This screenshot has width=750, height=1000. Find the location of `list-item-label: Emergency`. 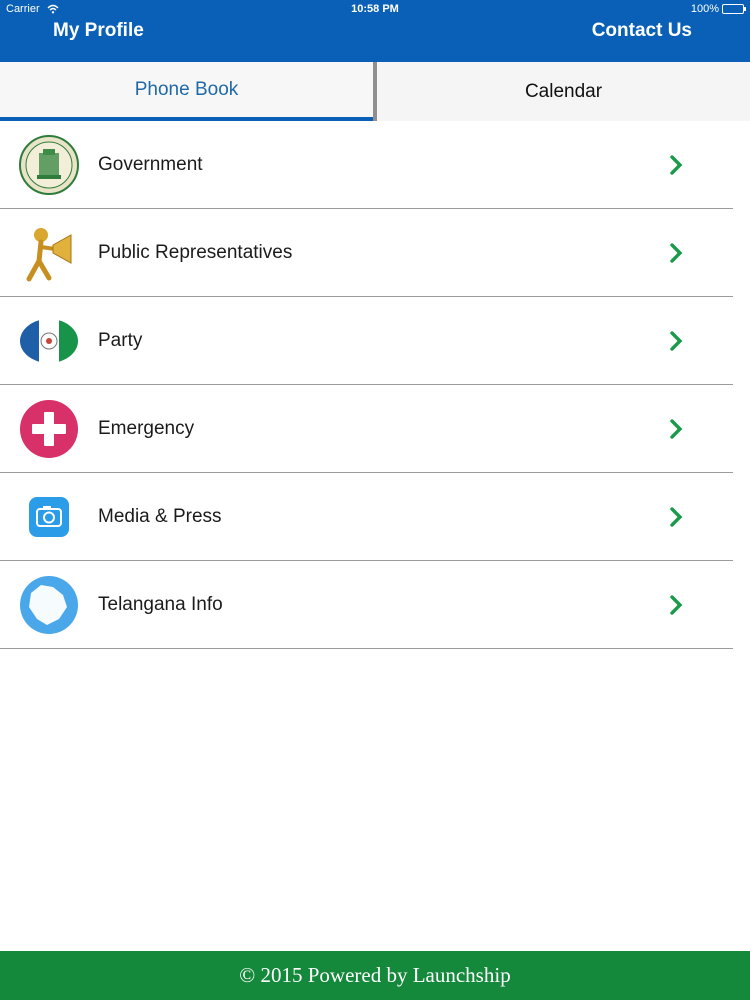

list-item-label: Emergency is located at coordinates (146, 428).